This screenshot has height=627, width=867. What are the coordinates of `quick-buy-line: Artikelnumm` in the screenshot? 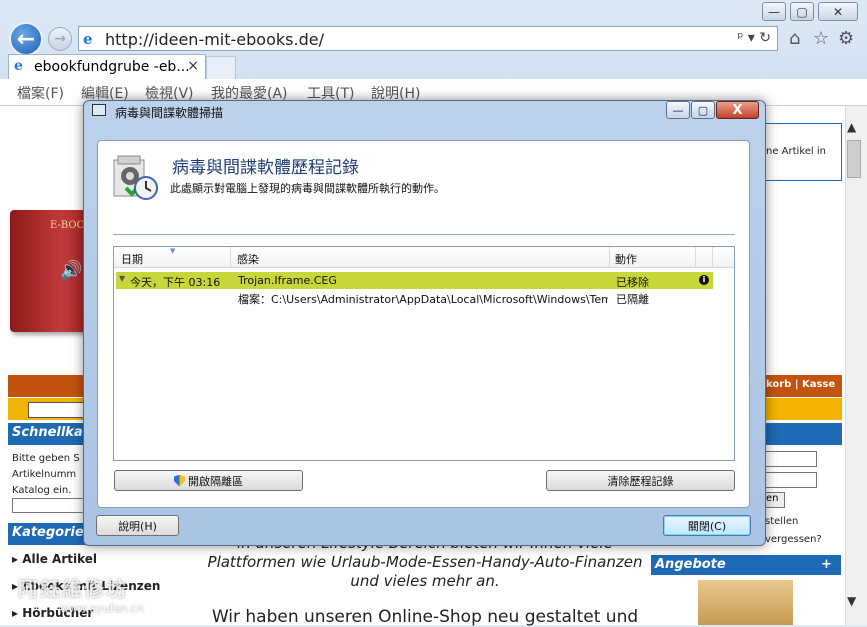 It's located at (44, 474).